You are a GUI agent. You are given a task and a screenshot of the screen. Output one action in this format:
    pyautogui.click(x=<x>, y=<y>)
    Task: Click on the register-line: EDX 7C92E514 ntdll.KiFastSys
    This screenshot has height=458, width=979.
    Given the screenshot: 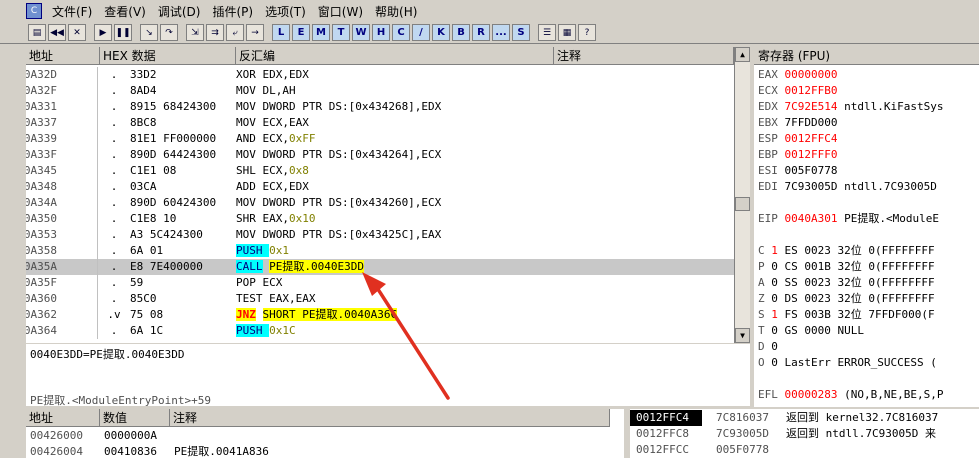 What is the action you would take?
    pyautogui.click(x=850, y=107)
    